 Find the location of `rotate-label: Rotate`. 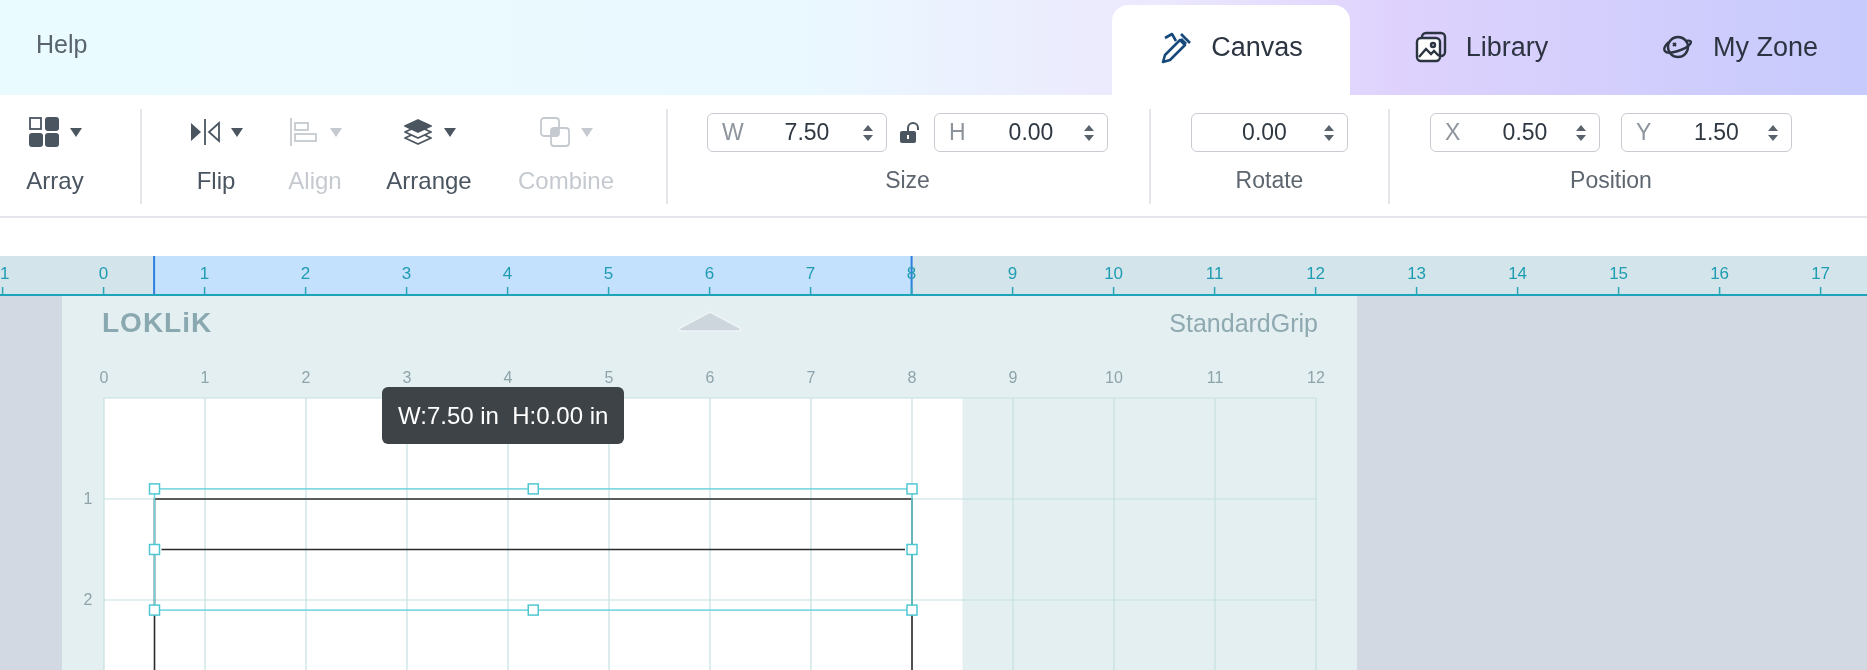

rotate-label: Rotate is located at coordinates (1269, 180).